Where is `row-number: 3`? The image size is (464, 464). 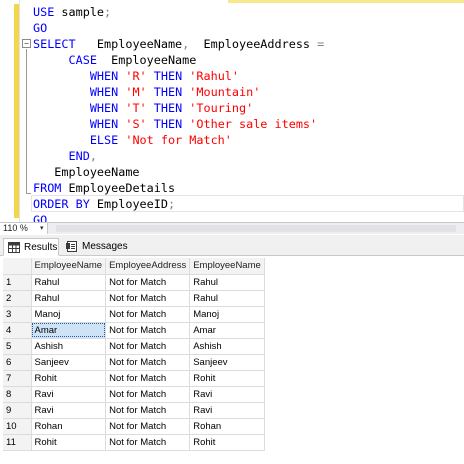
row-number: 3 is located at coordinates (17, 314).